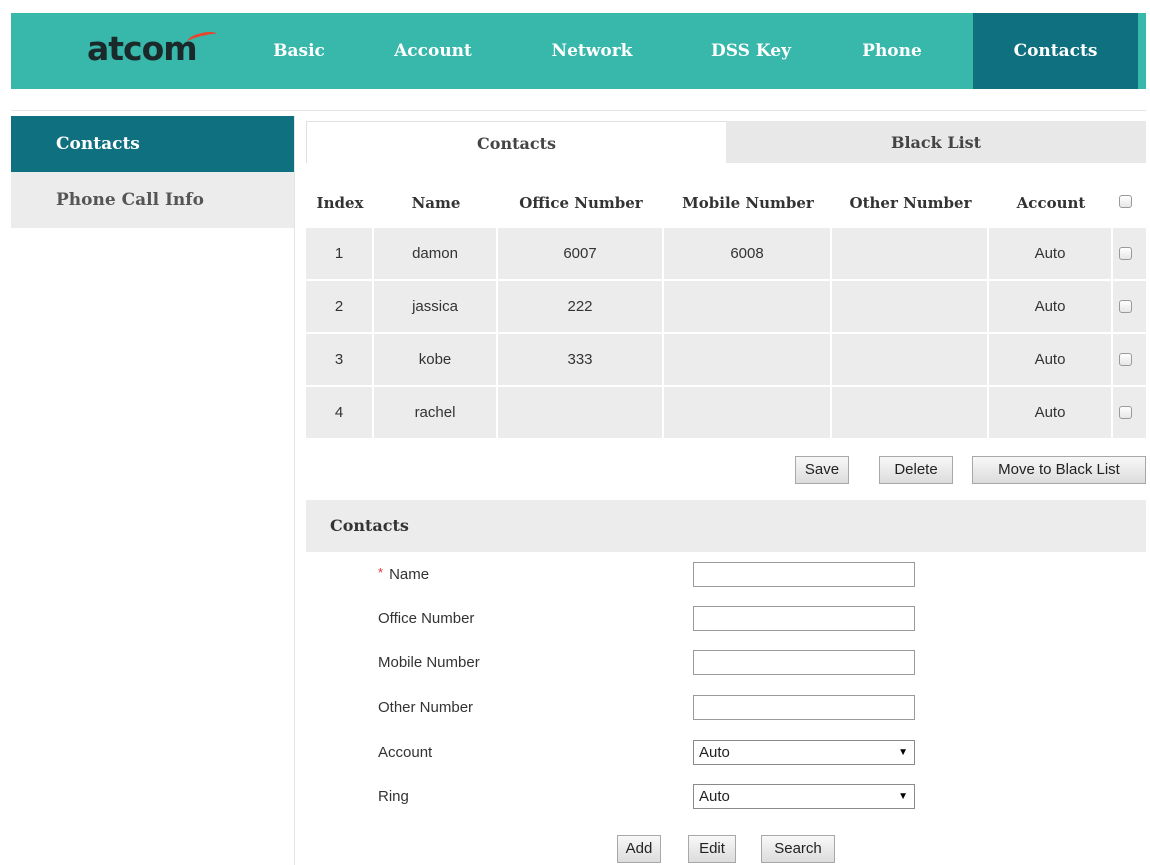 Image resolution: width=1150 pixels, height=865 pixels. What do you see at coordinates (1059, 470) in the screenshot?
I see `move-to-black-list-button: Move to Black List` at bounding box center [1059, 470].